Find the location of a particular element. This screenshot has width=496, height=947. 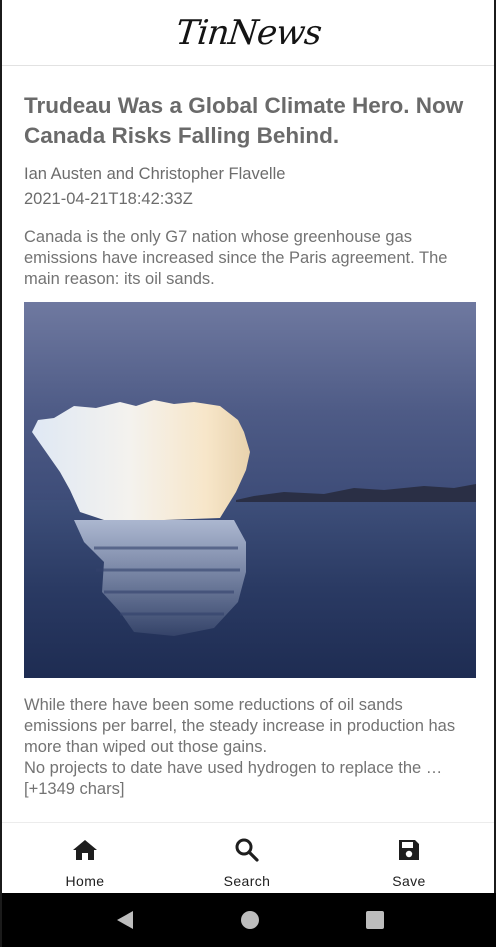

bottom-navigation: Home Search Save is located at coordinates (248, 857).